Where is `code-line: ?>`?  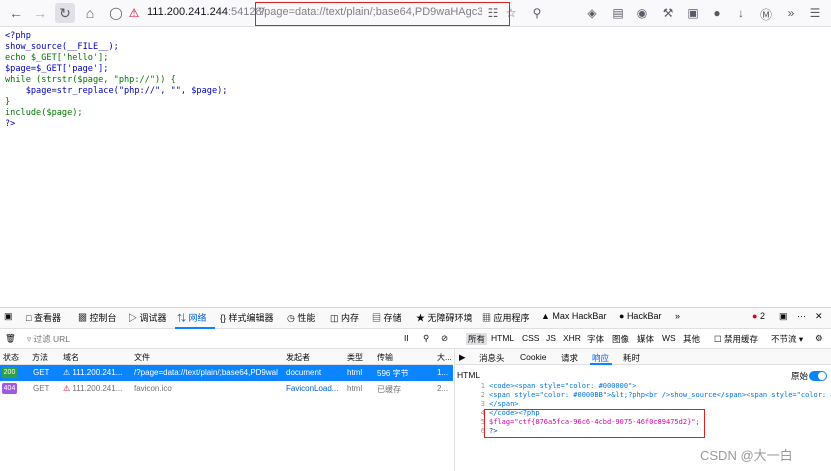
code-line: ?> is located at coordinates (10, 124).